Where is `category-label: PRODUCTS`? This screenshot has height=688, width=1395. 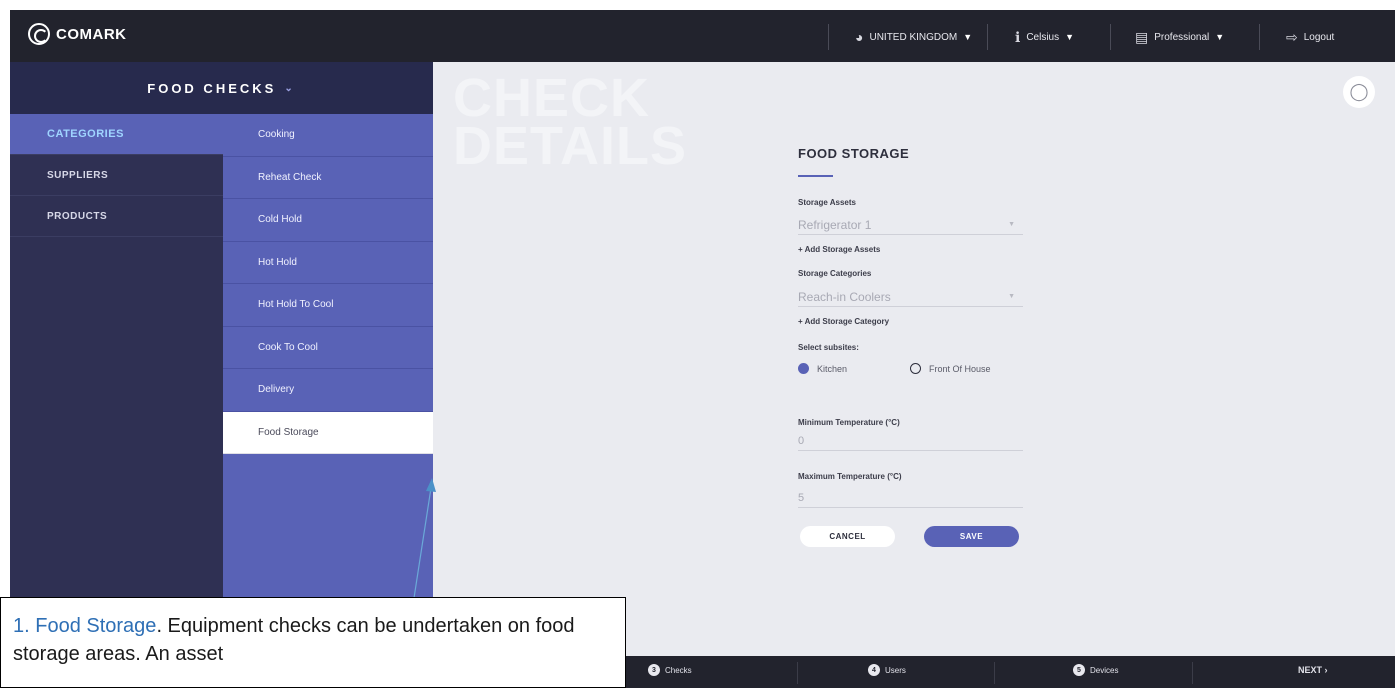
category-label: PRODUCTS is located at coordinates (77, 216).